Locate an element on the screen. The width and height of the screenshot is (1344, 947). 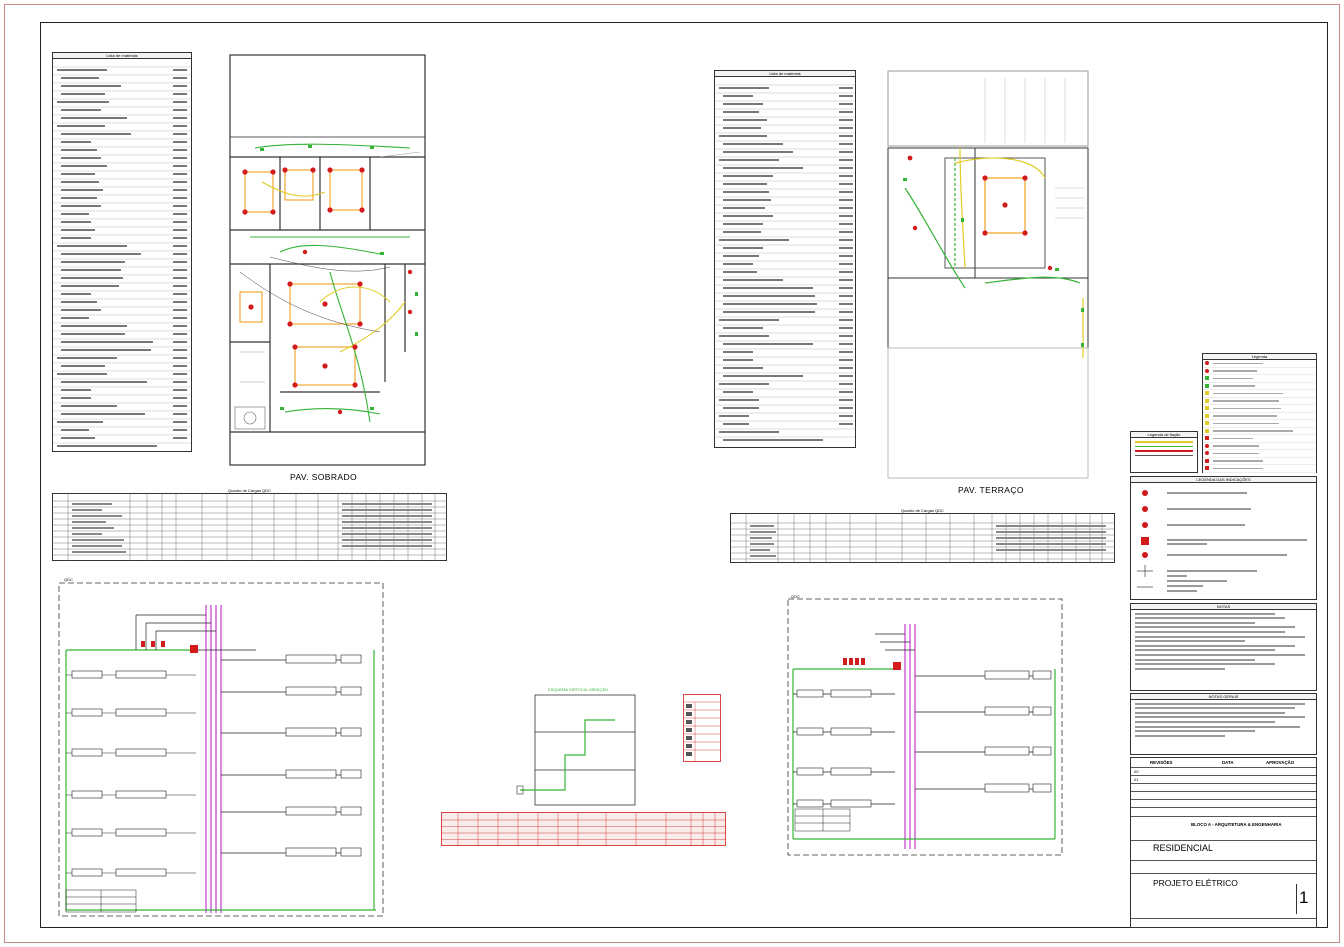
wiring-line-return is located at coordinates (1164, 451).